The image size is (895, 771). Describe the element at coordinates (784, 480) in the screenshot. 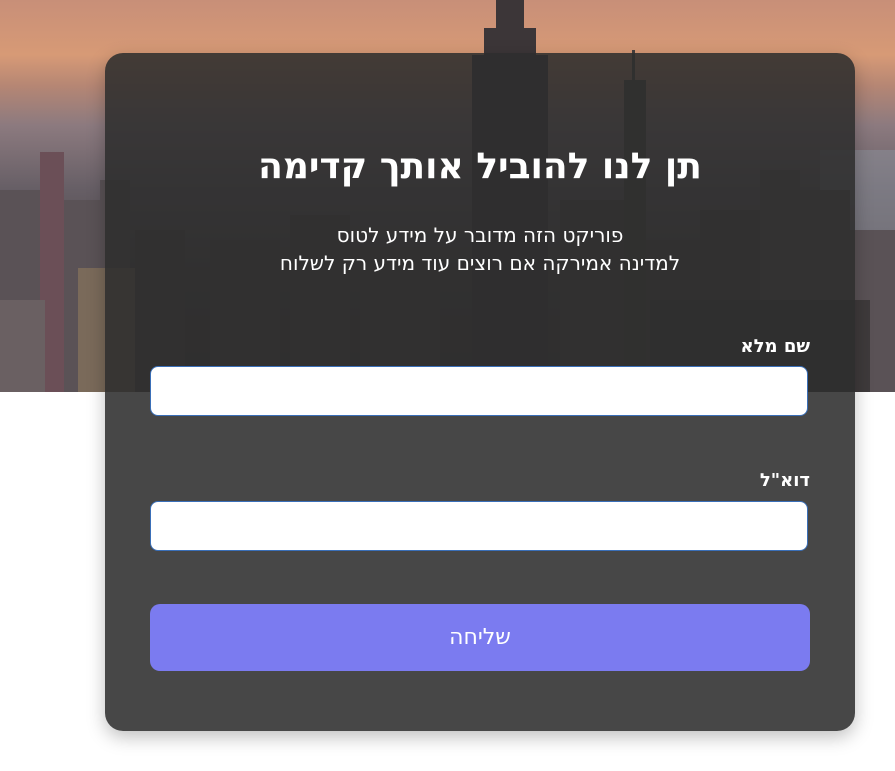

I see `email-label: דוא"ל` at that location.